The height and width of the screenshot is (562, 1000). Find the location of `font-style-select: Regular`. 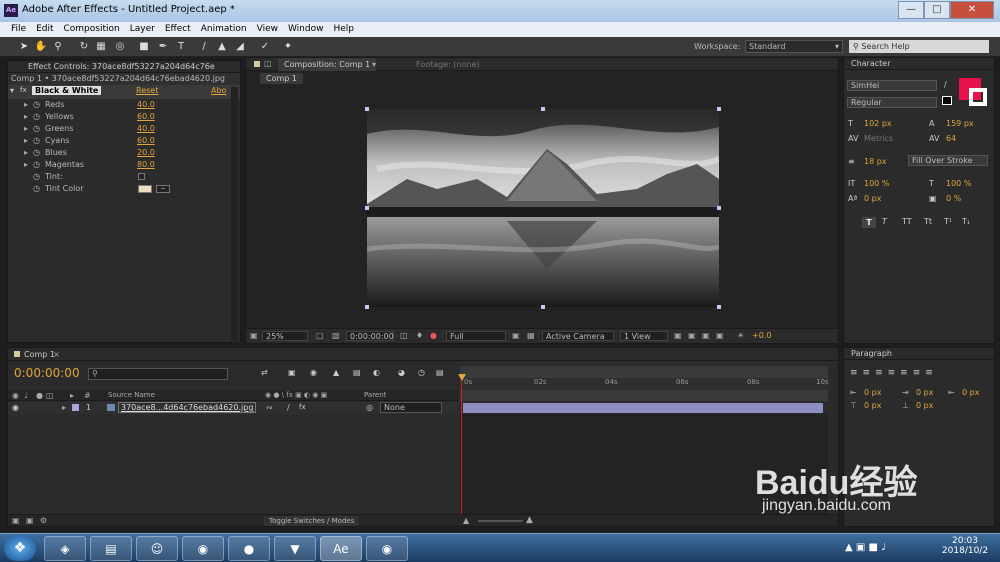

font-style-select: Regular is located at coordinates (892, 102).